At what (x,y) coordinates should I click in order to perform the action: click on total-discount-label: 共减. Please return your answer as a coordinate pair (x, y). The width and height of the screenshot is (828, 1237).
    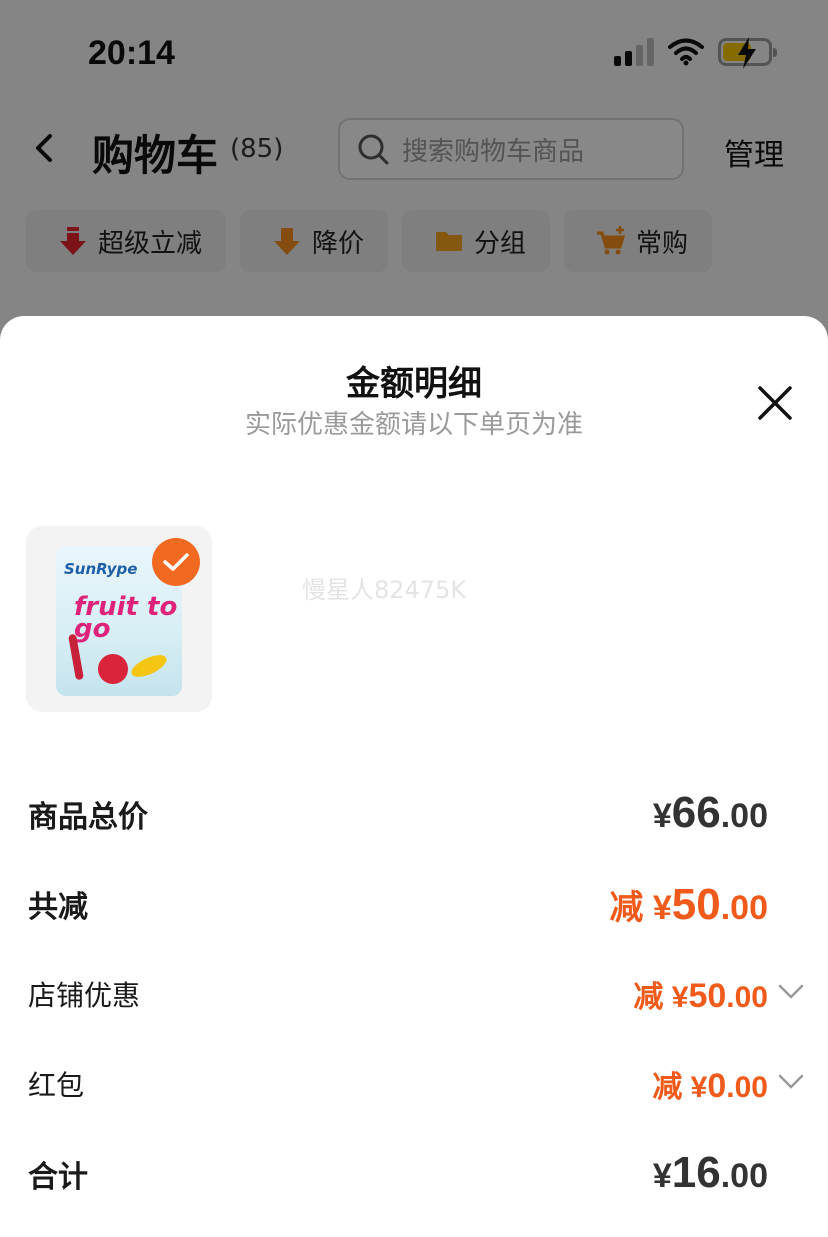
    Looking at the image, I should click on (58, 907).